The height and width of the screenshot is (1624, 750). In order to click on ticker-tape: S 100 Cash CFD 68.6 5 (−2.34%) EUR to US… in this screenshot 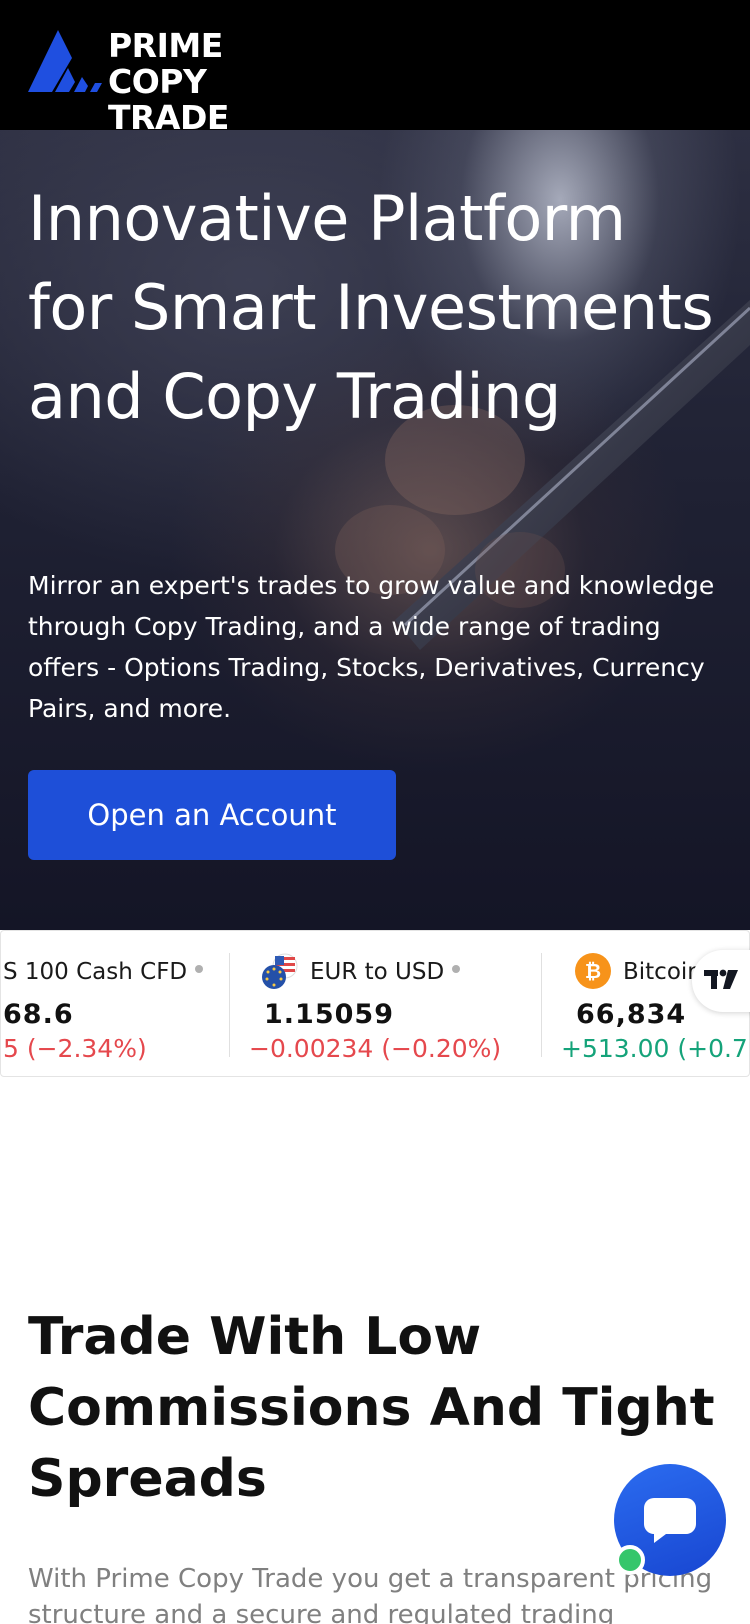, I will do `click(375, 1003)`.